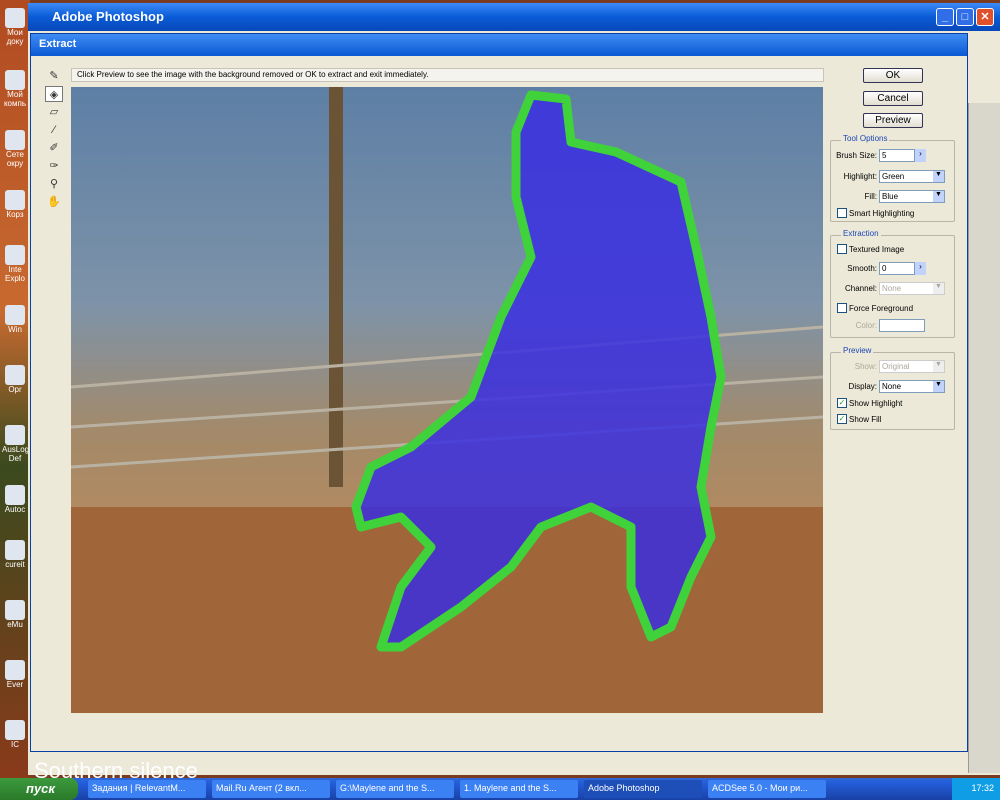 This screenshot has width=1000, height=800. I want to click on desktop-icon: Win, so click(15, 319).